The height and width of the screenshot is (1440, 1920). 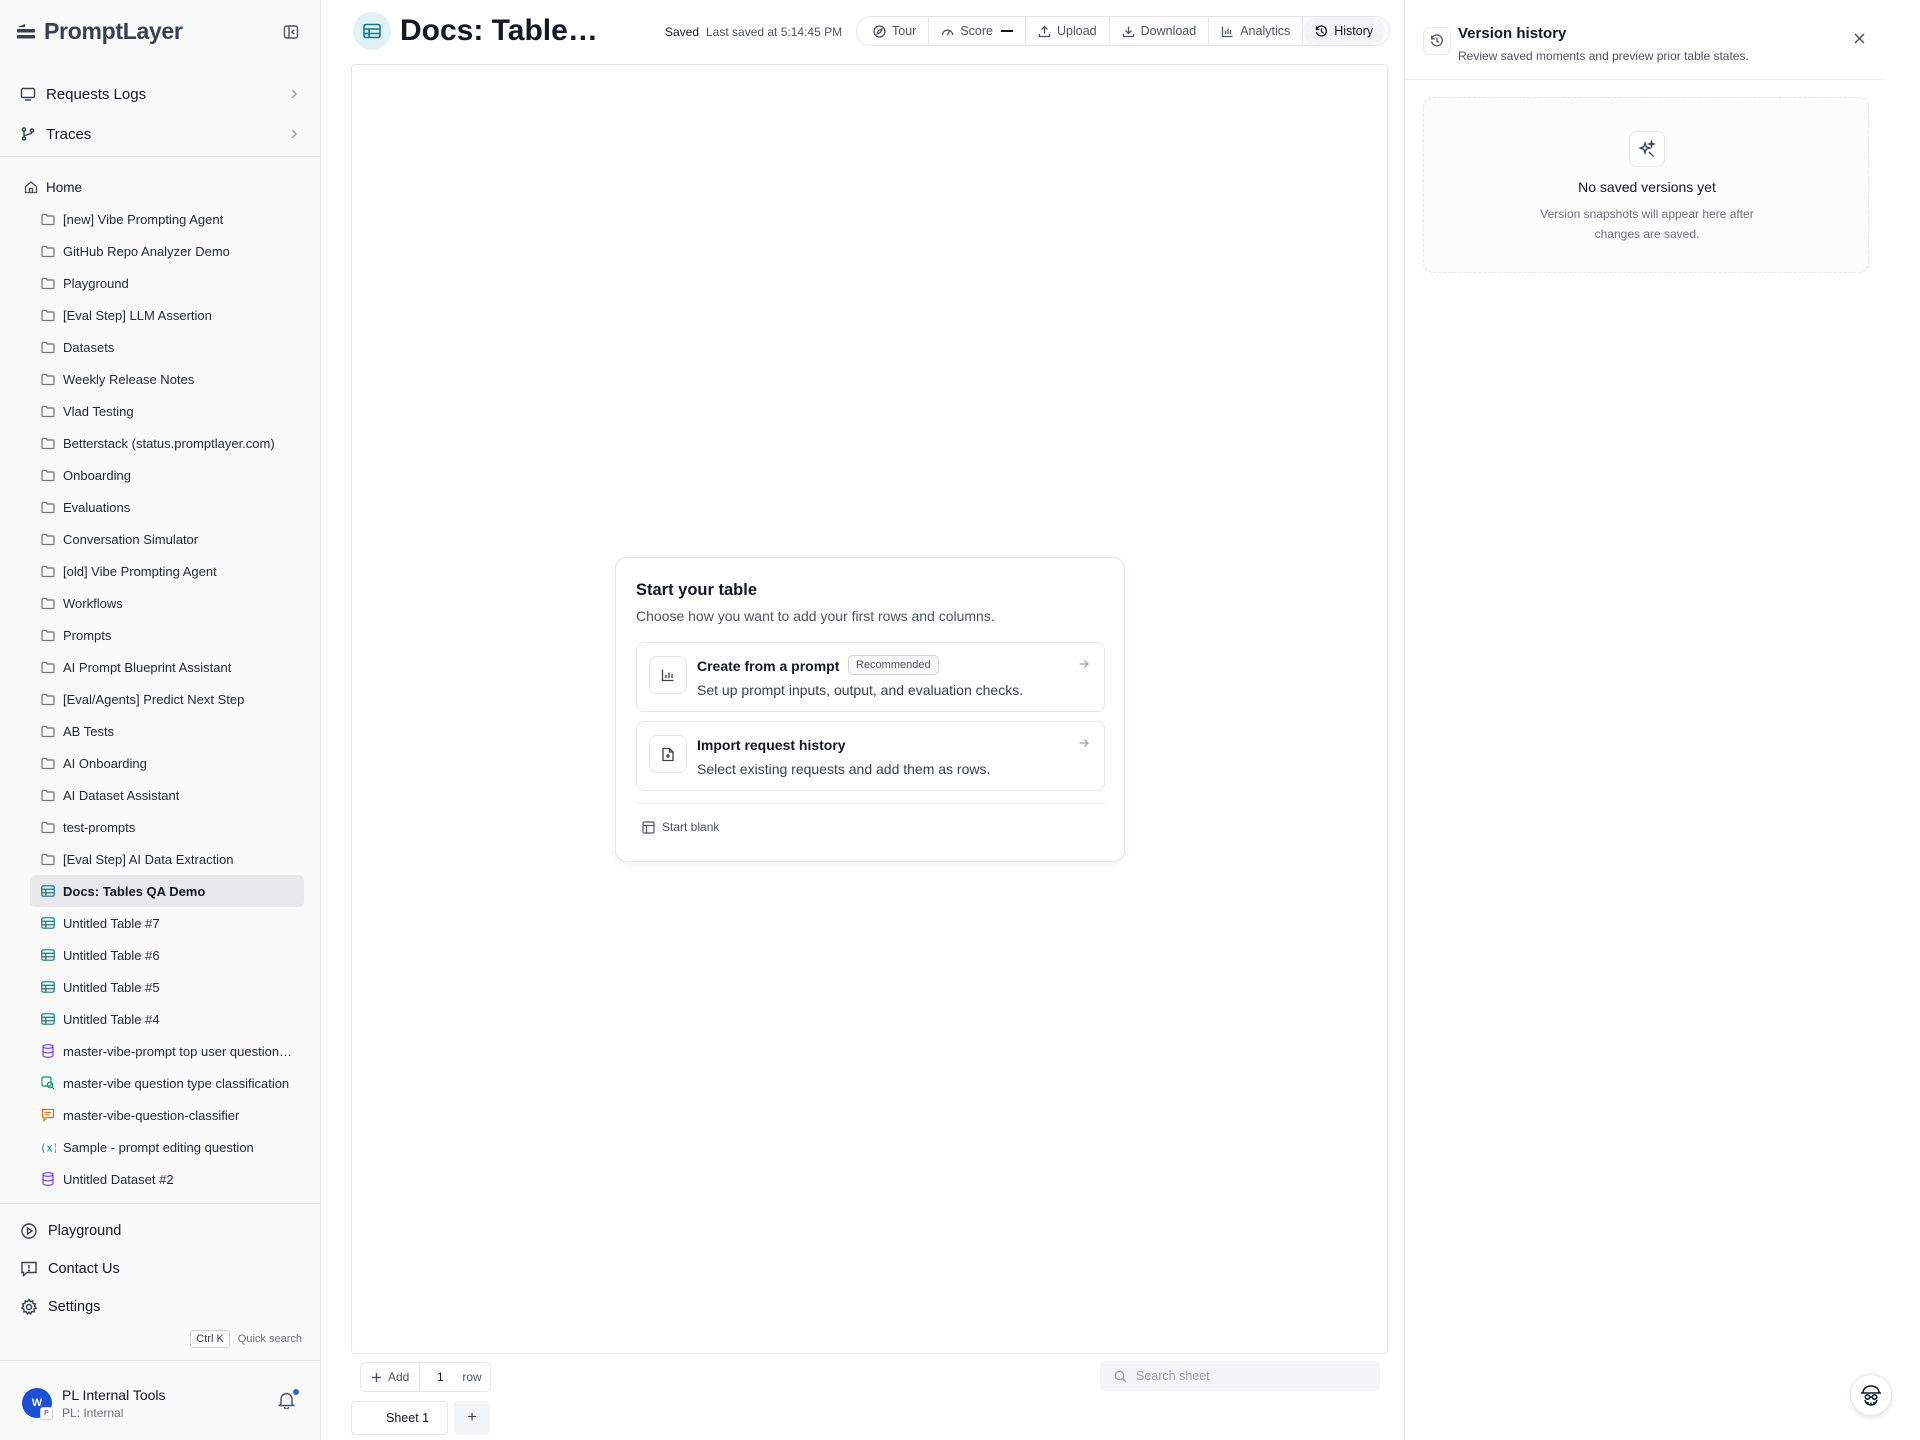 I want to click on sidebar-tree-item: Betterstack (status.promptlayer.com), so click(x=167, y=443).